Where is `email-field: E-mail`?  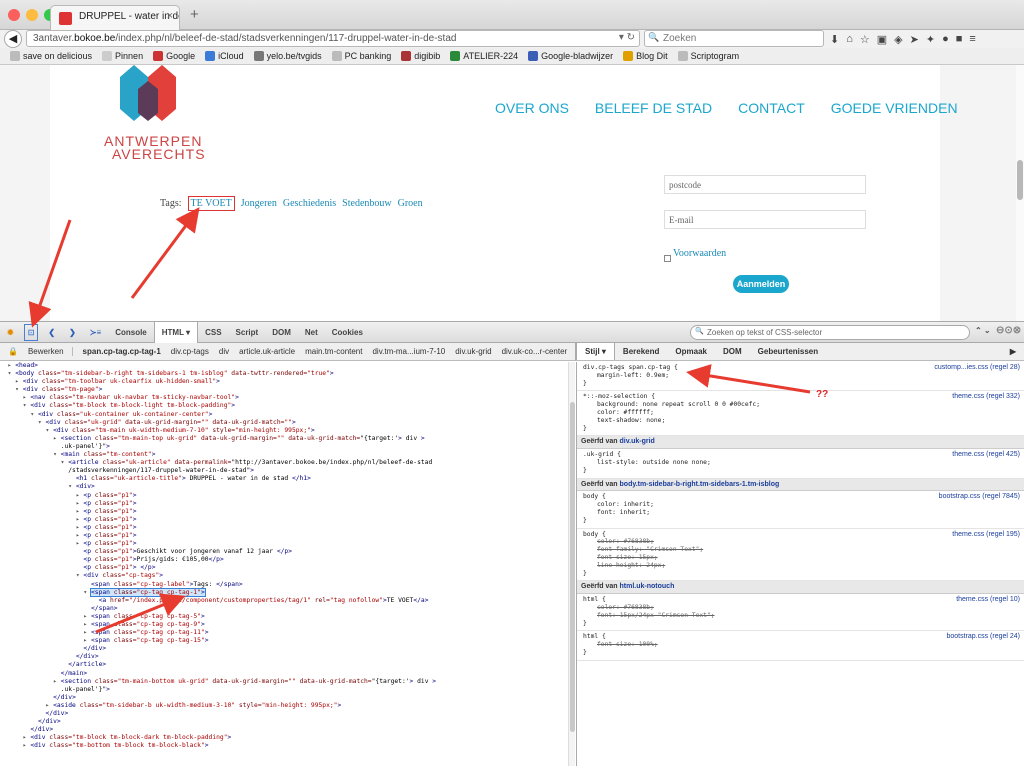
email-field: E-mail is located at coordinates (765, 219).